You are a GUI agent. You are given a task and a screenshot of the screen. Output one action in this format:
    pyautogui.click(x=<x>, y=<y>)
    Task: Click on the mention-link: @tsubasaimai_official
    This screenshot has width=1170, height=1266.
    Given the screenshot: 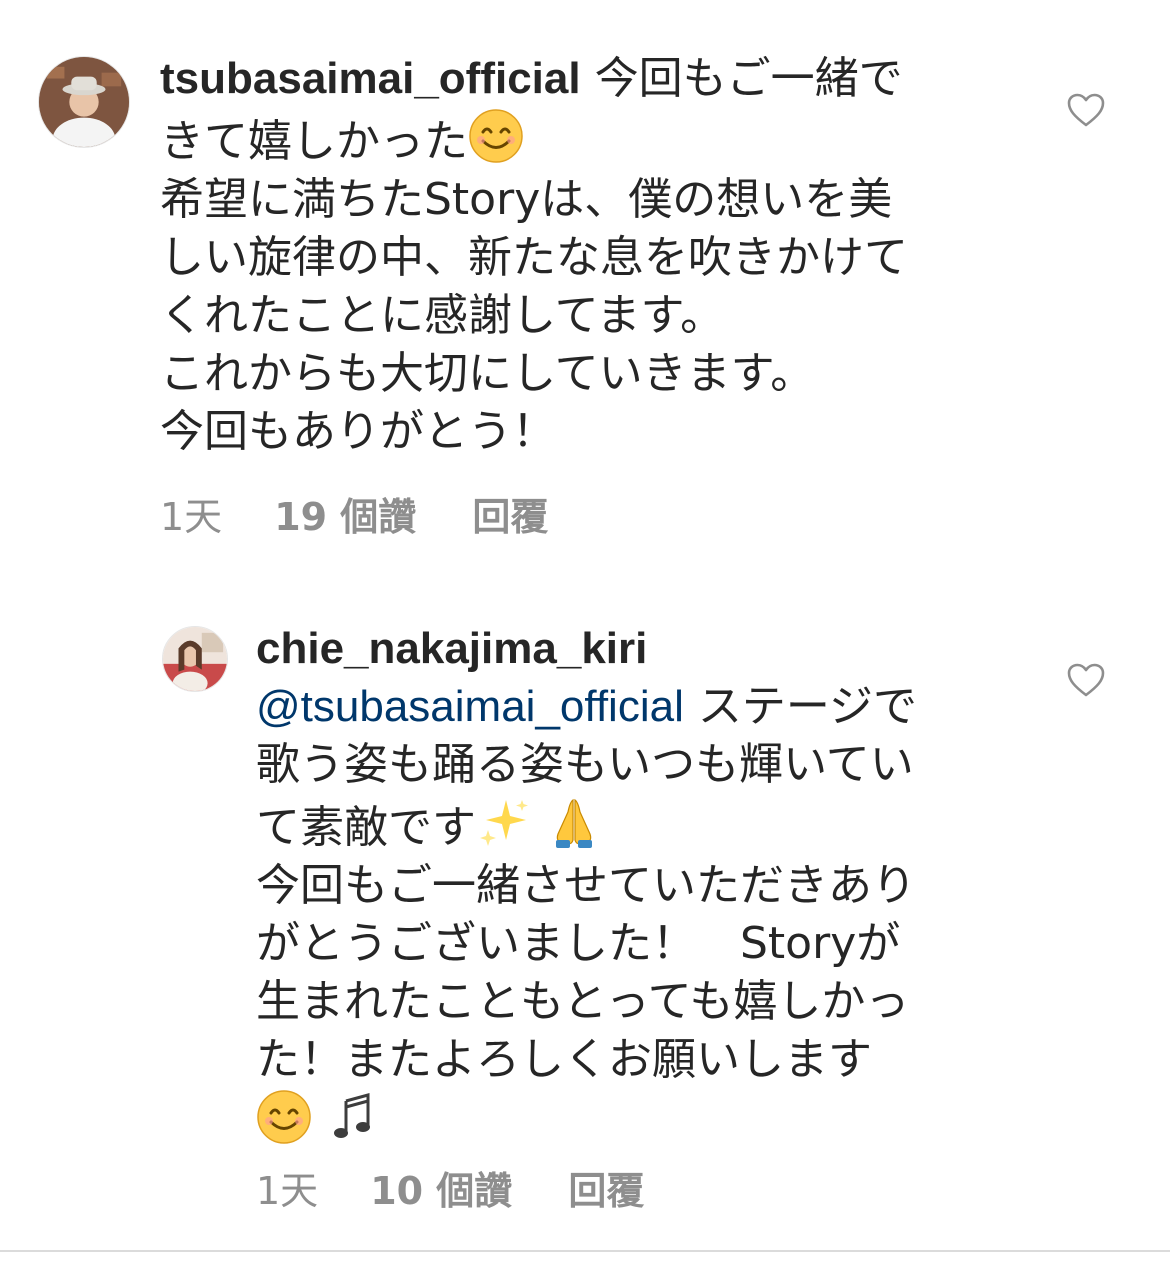 What is the action you would take?
    pyautogui.click(x=470, y=706)
    